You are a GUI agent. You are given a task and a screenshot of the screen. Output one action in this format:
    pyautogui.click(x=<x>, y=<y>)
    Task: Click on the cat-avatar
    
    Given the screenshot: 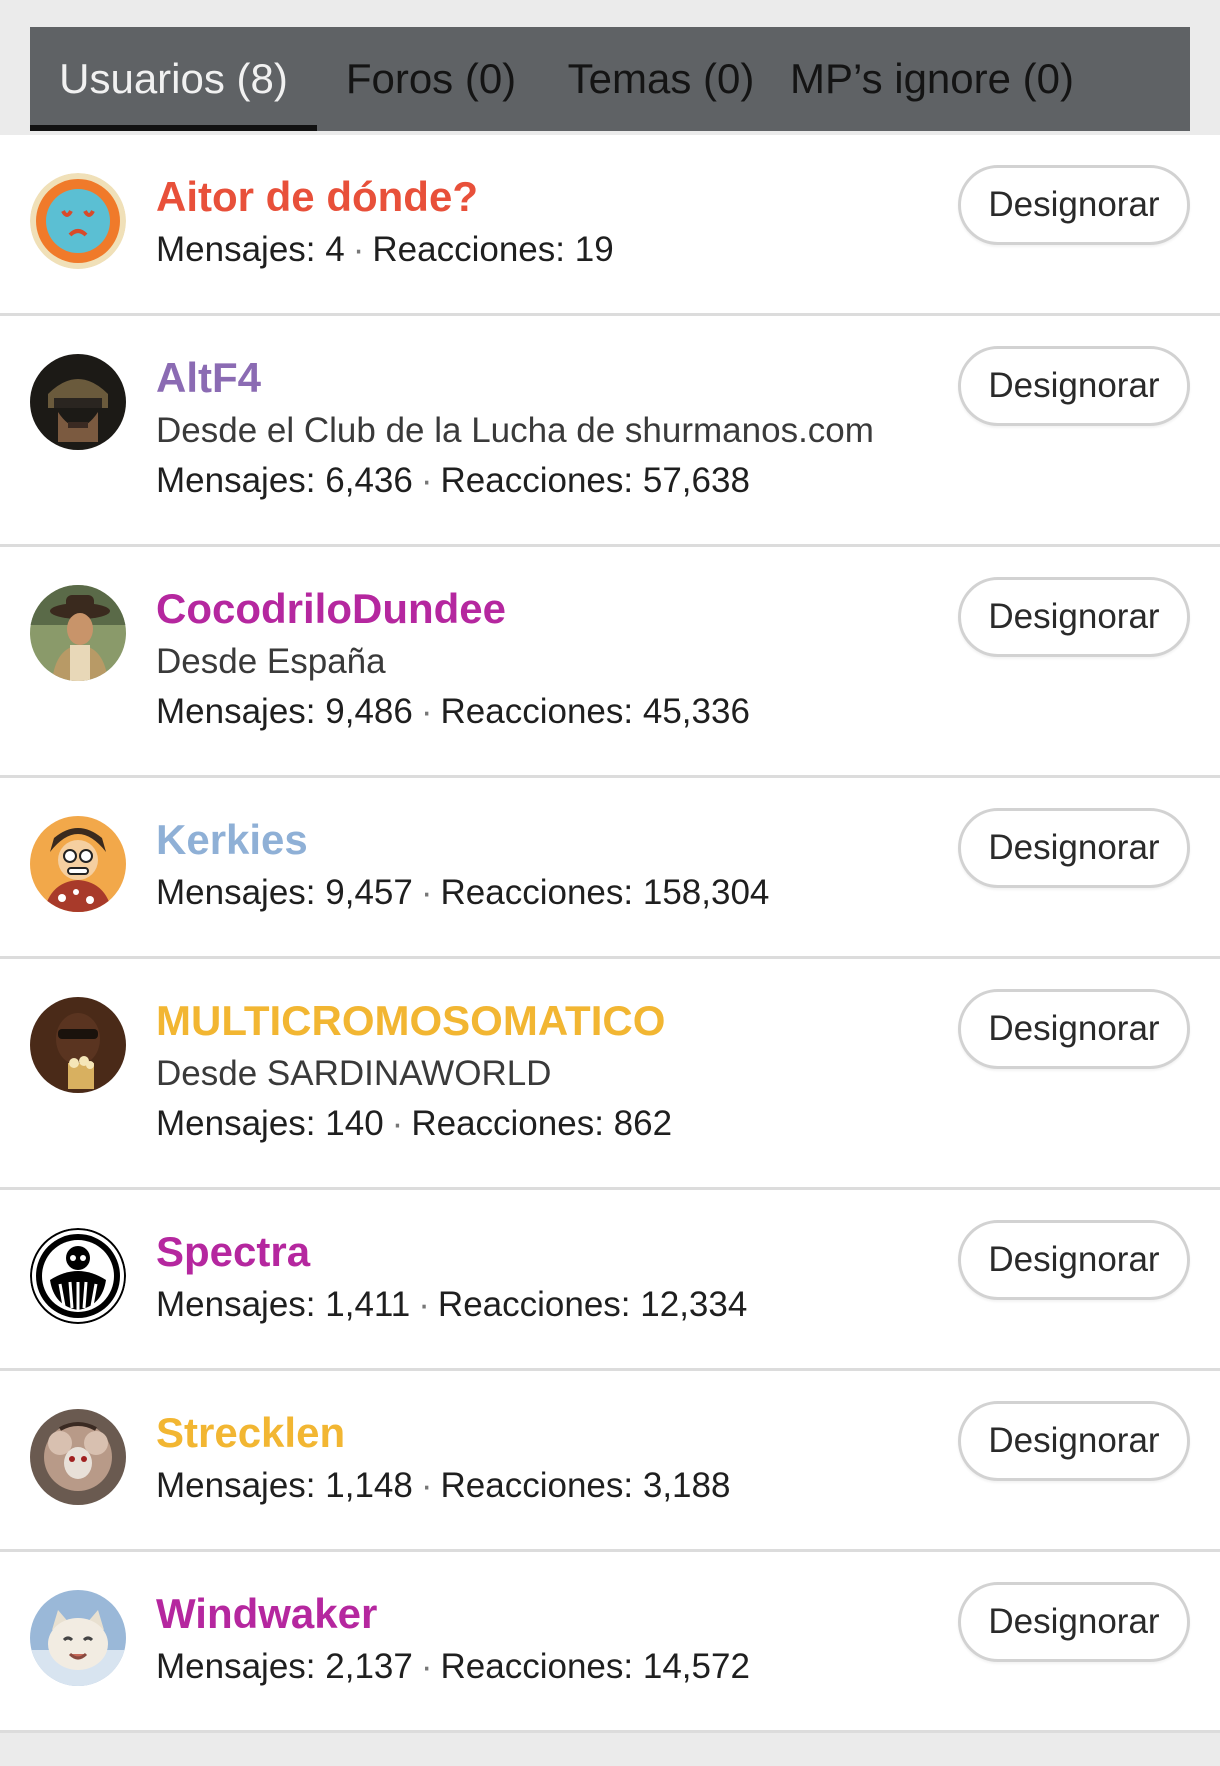 What is the action you would take?
    pyautogui.click(x=78, y=1638)
    